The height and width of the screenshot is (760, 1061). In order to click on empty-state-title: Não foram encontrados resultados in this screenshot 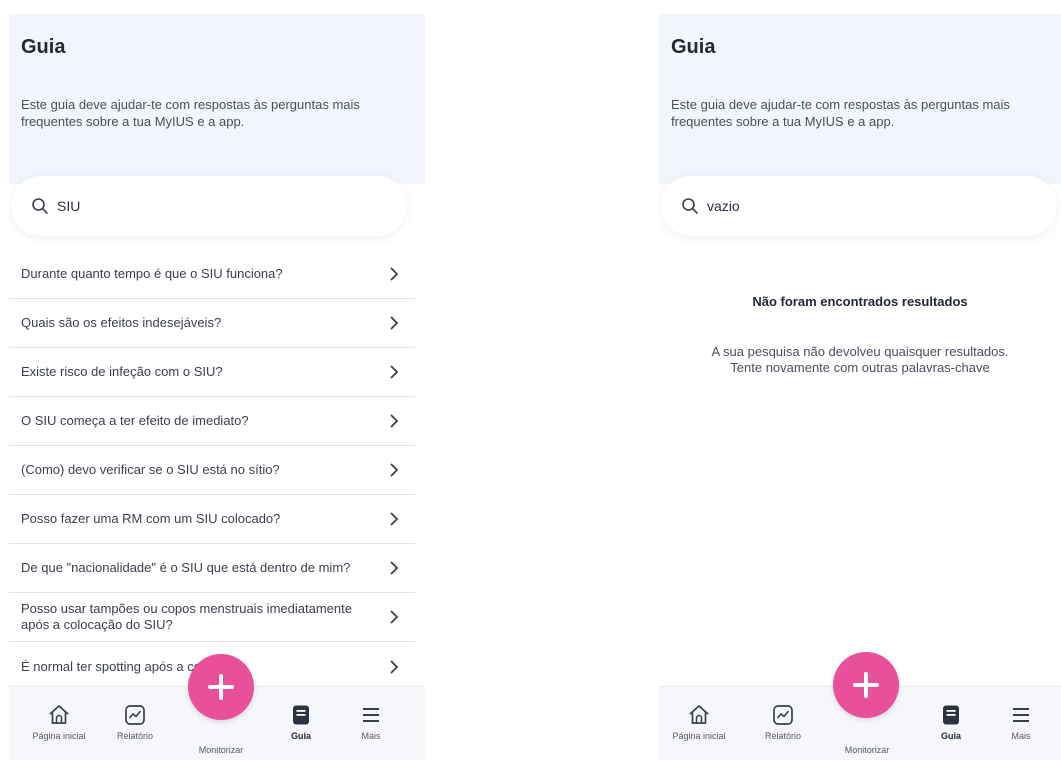, I will do `click(860, 301)`.